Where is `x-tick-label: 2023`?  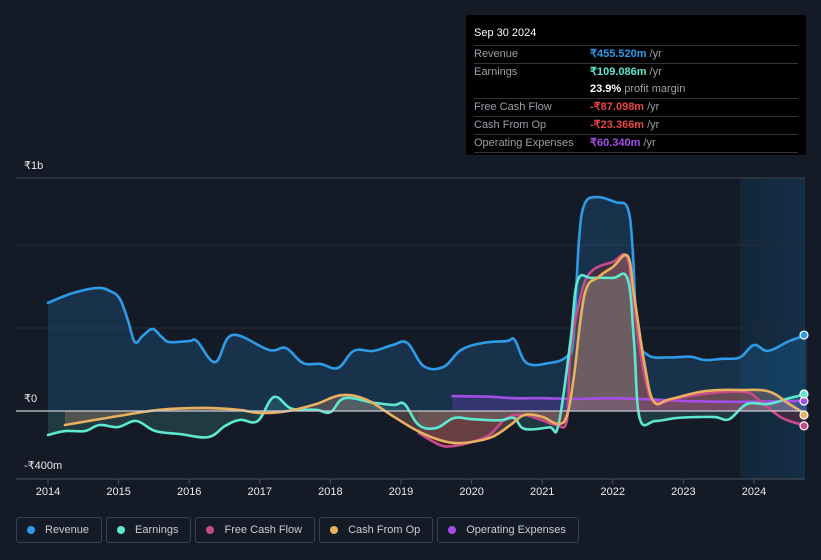
x-tick-label: 2023 is located at coordinates (683, 492).